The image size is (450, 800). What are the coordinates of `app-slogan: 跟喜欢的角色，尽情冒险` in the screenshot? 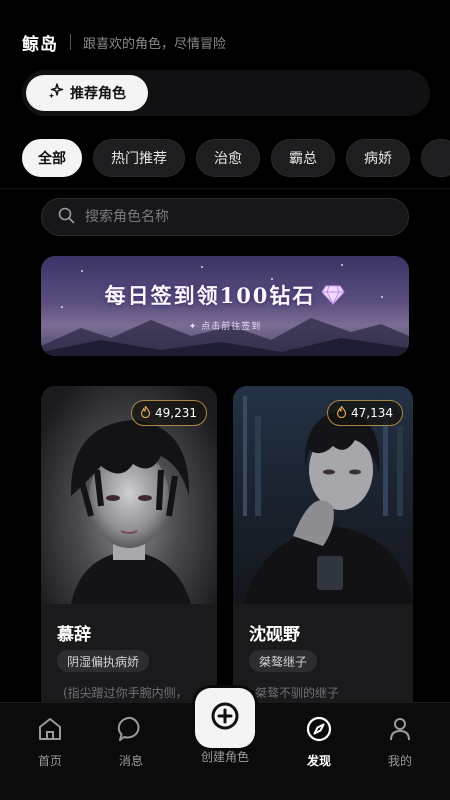 It's located at (155, 44).